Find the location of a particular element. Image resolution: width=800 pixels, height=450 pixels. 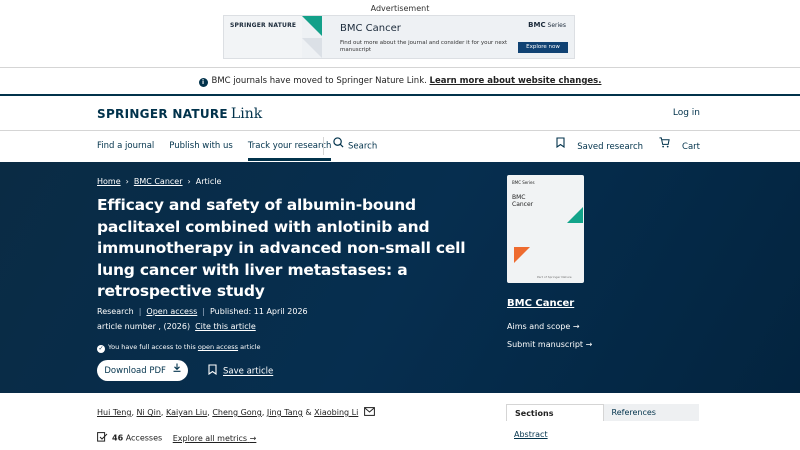

saved-research-label: Saved research is located at coordinates (610, 146).